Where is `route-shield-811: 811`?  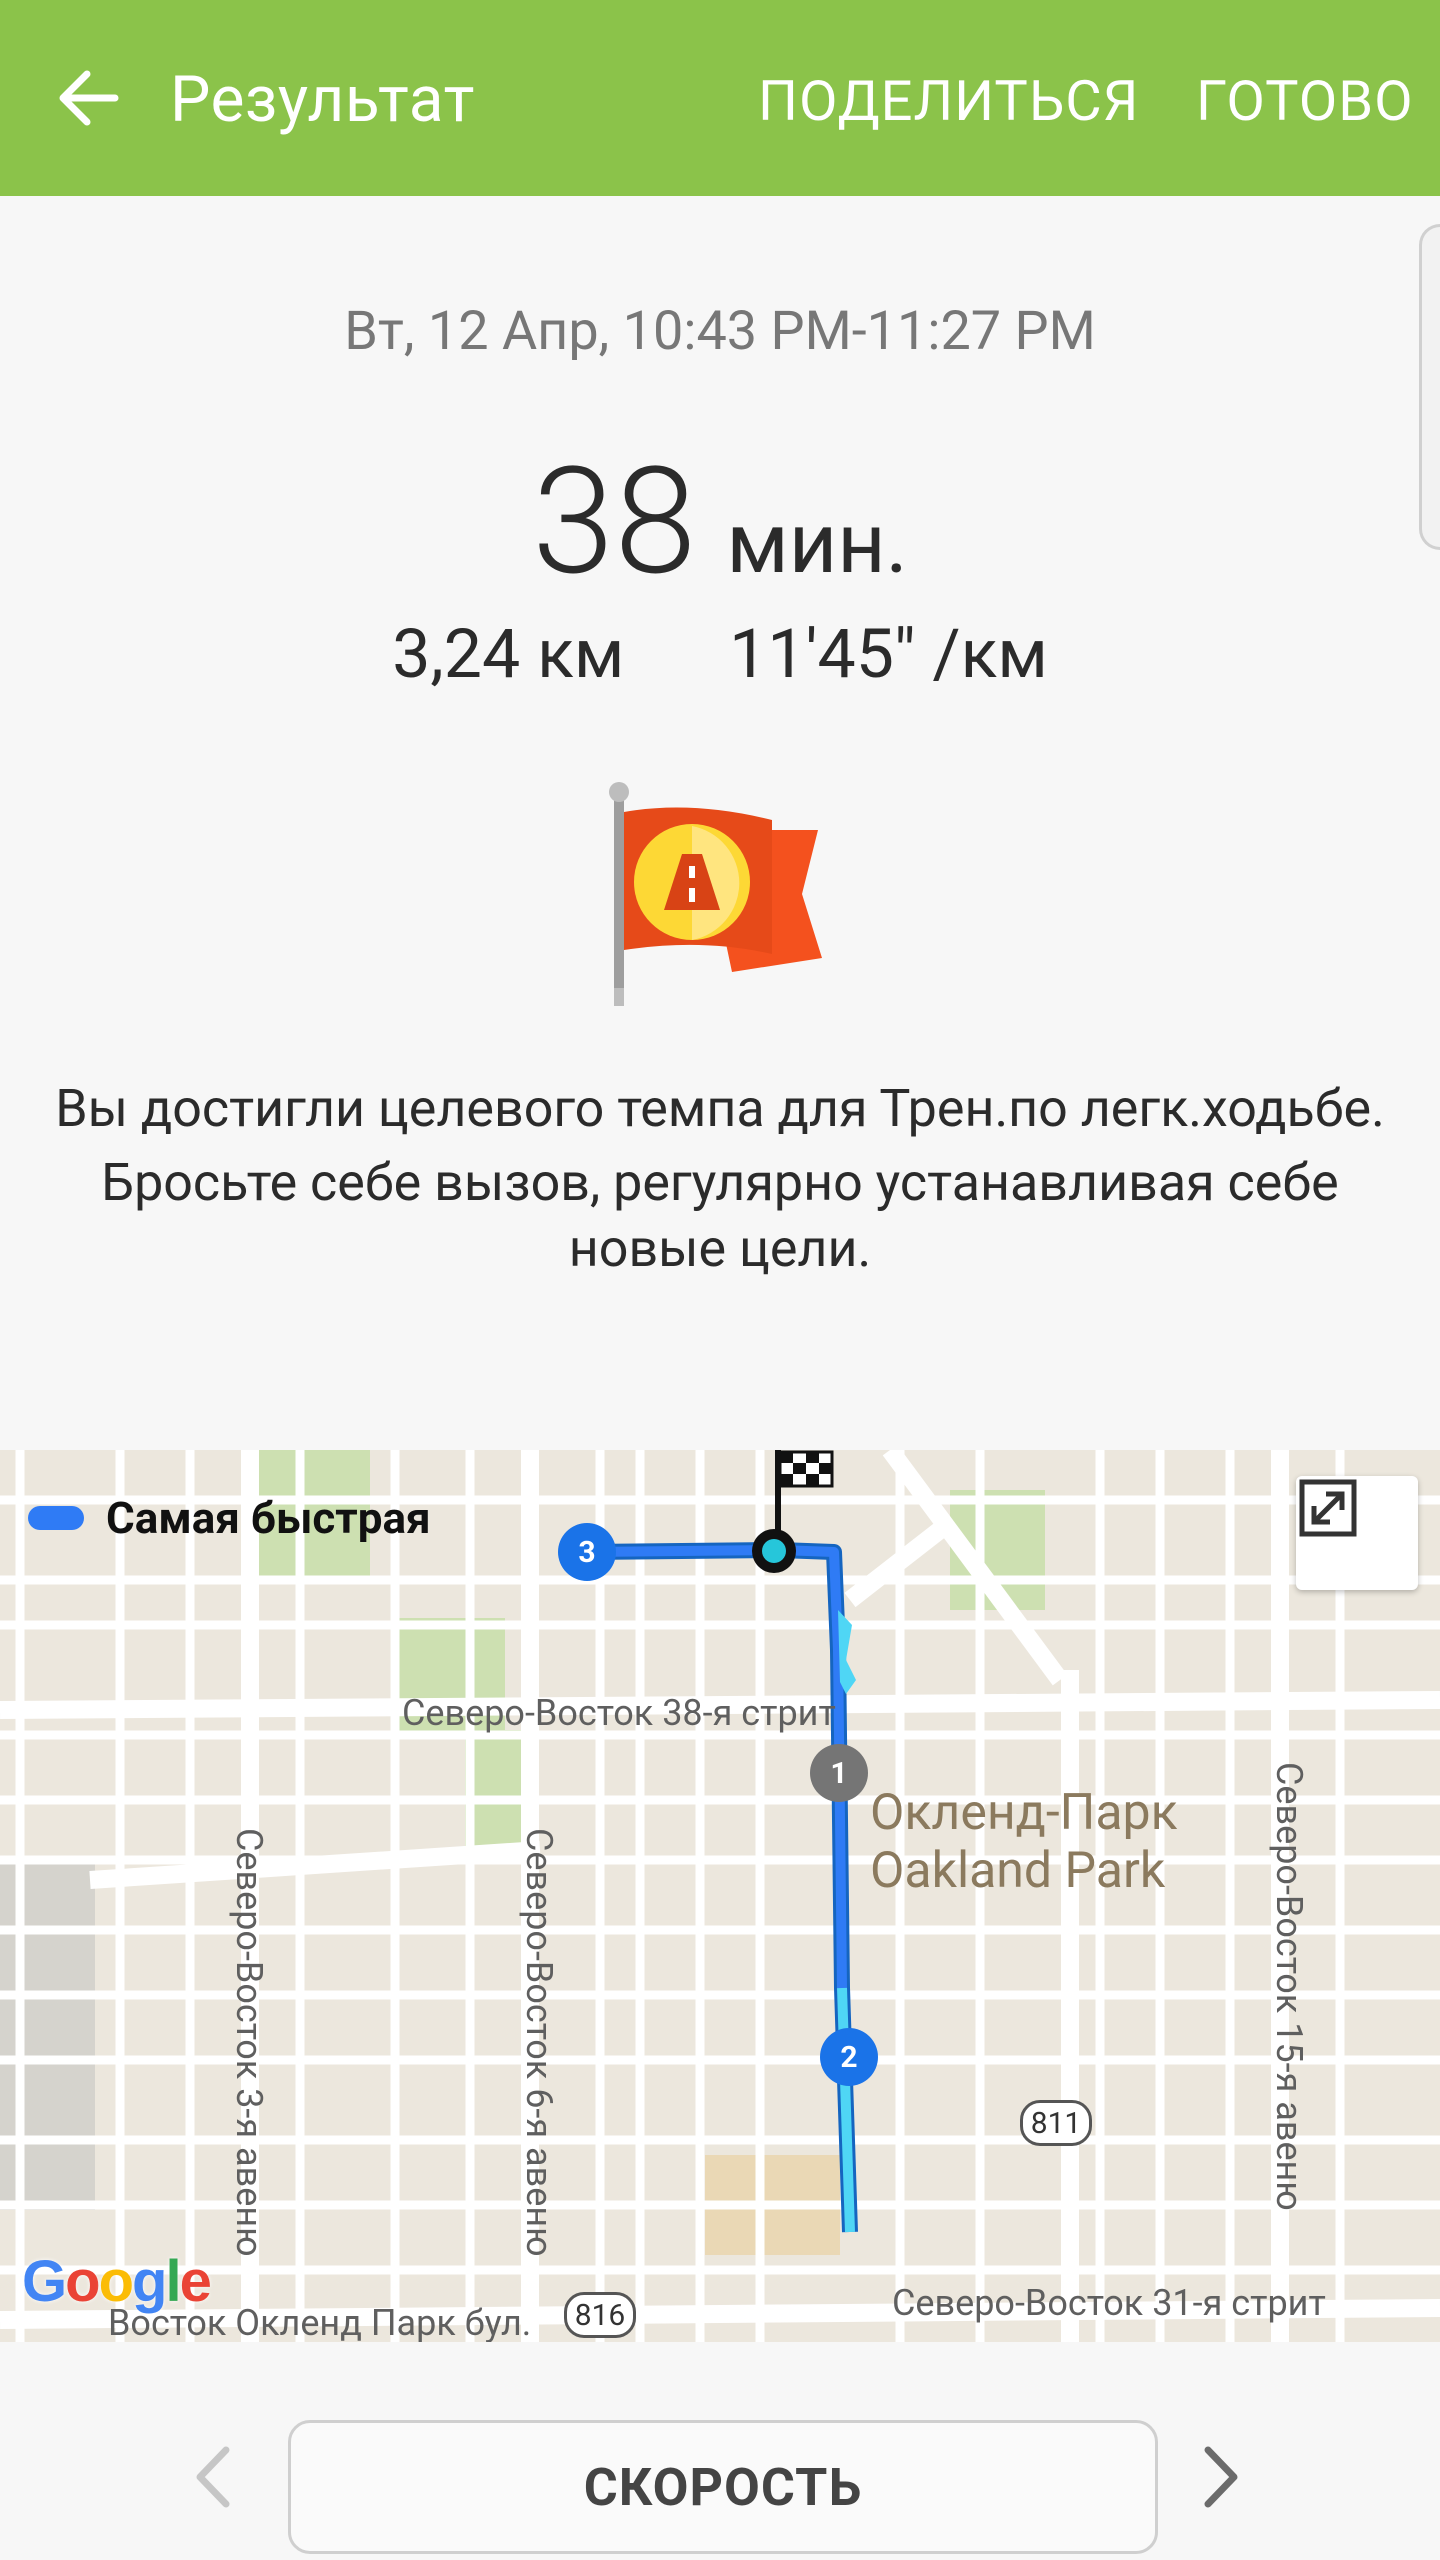
route-shield-811: 811 is located at coordinates (1056, 2123).